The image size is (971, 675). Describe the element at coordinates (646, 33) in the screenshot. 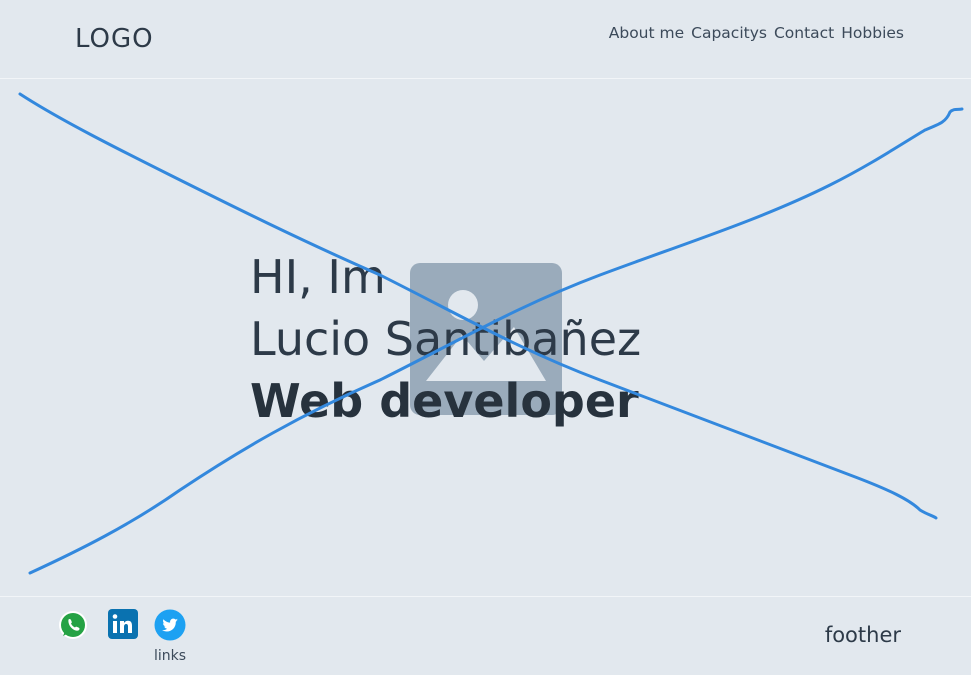

I see `nav-item-about-me: About me` at that location.